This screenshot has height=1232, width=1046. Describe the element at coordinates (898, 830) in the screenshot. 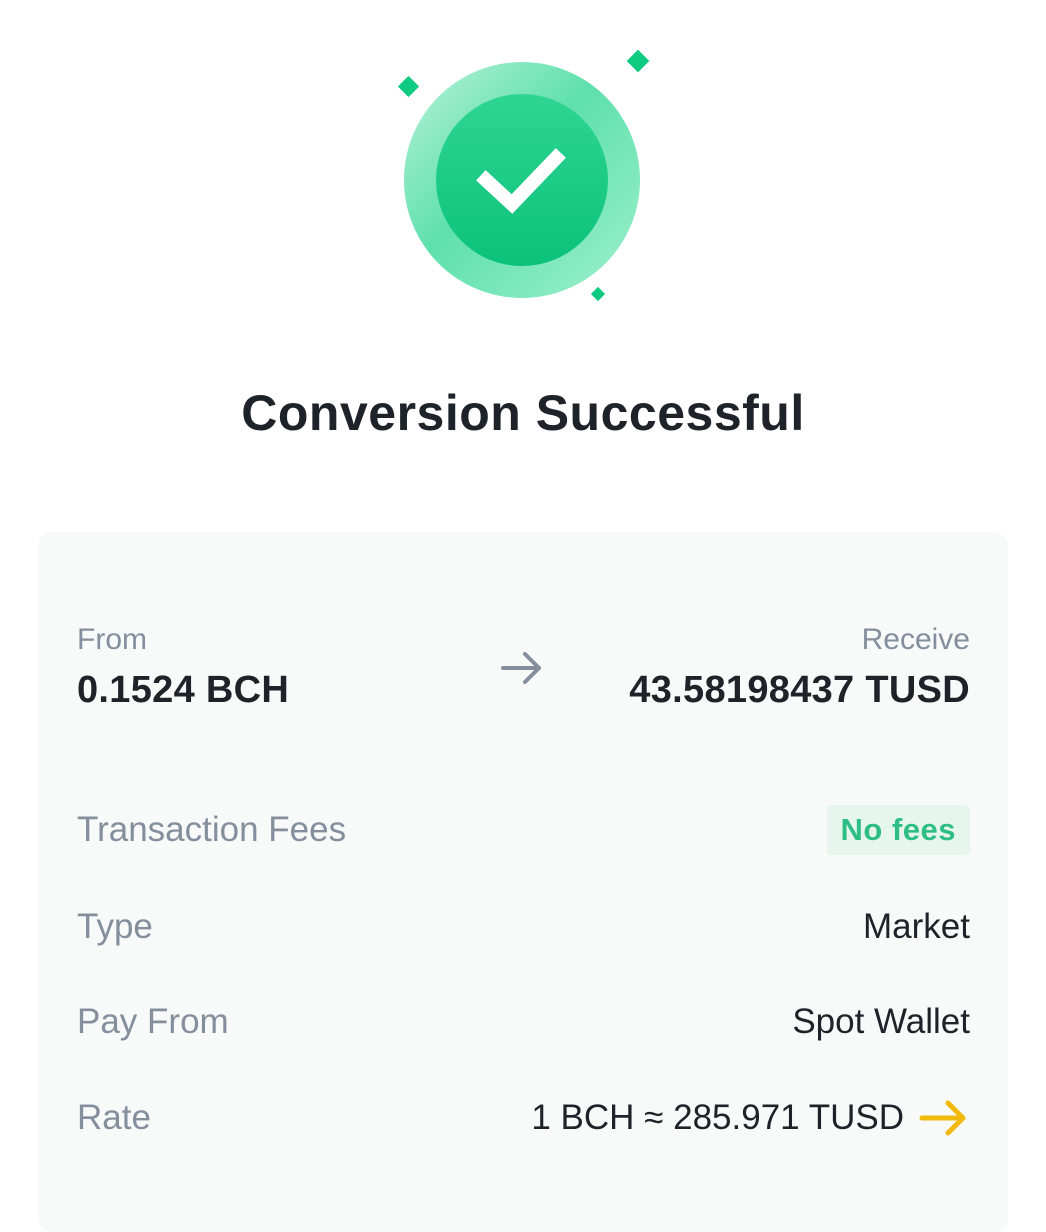

I see `no-fees-badge: No fees` at that location.